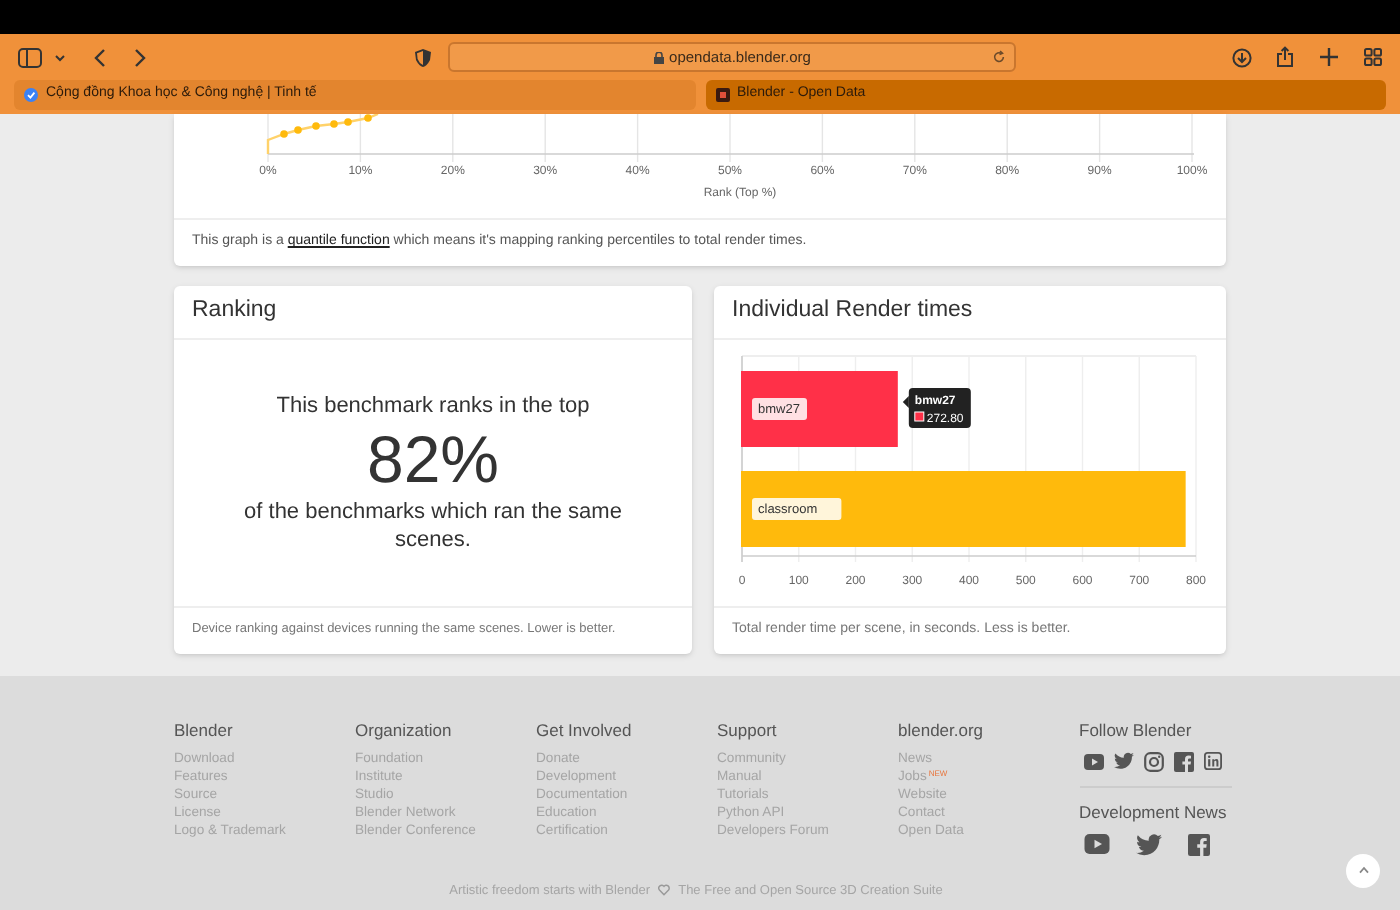 The height and width of the screenshot is (910, 1400). I want to click on ranking-lead: This benchmark ranks in the top, so click(433, 406).